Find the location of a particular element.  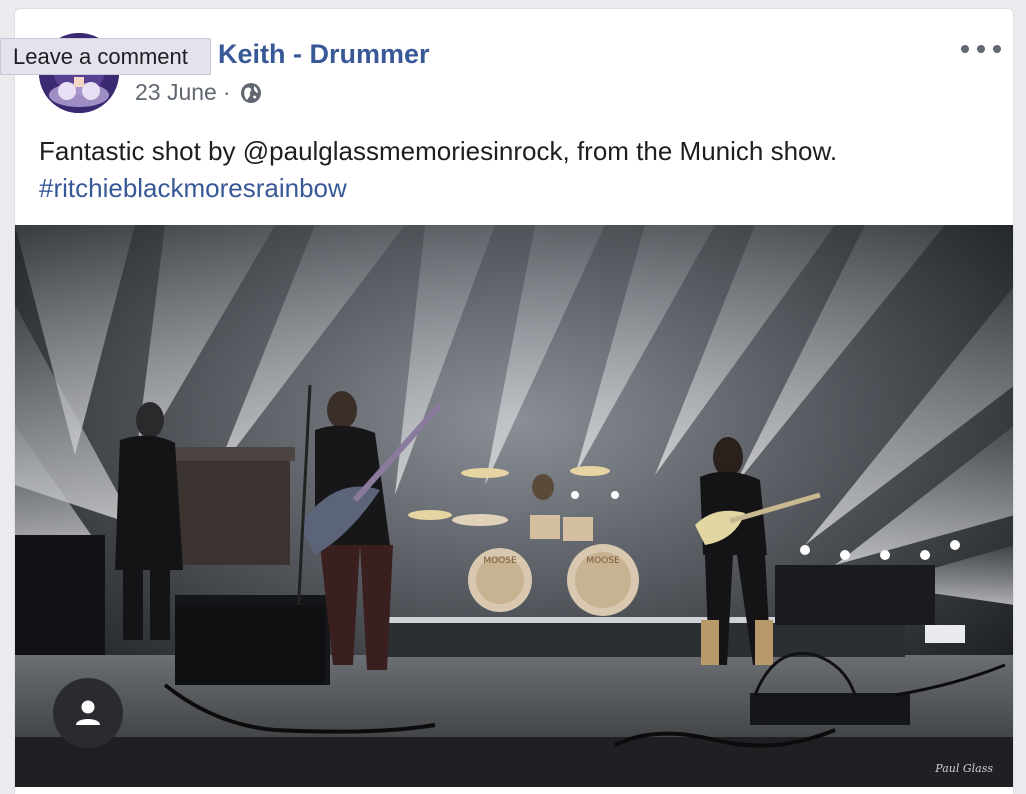

kick-drum-logo-right: MOOSE is located at coordinates (603, 561).